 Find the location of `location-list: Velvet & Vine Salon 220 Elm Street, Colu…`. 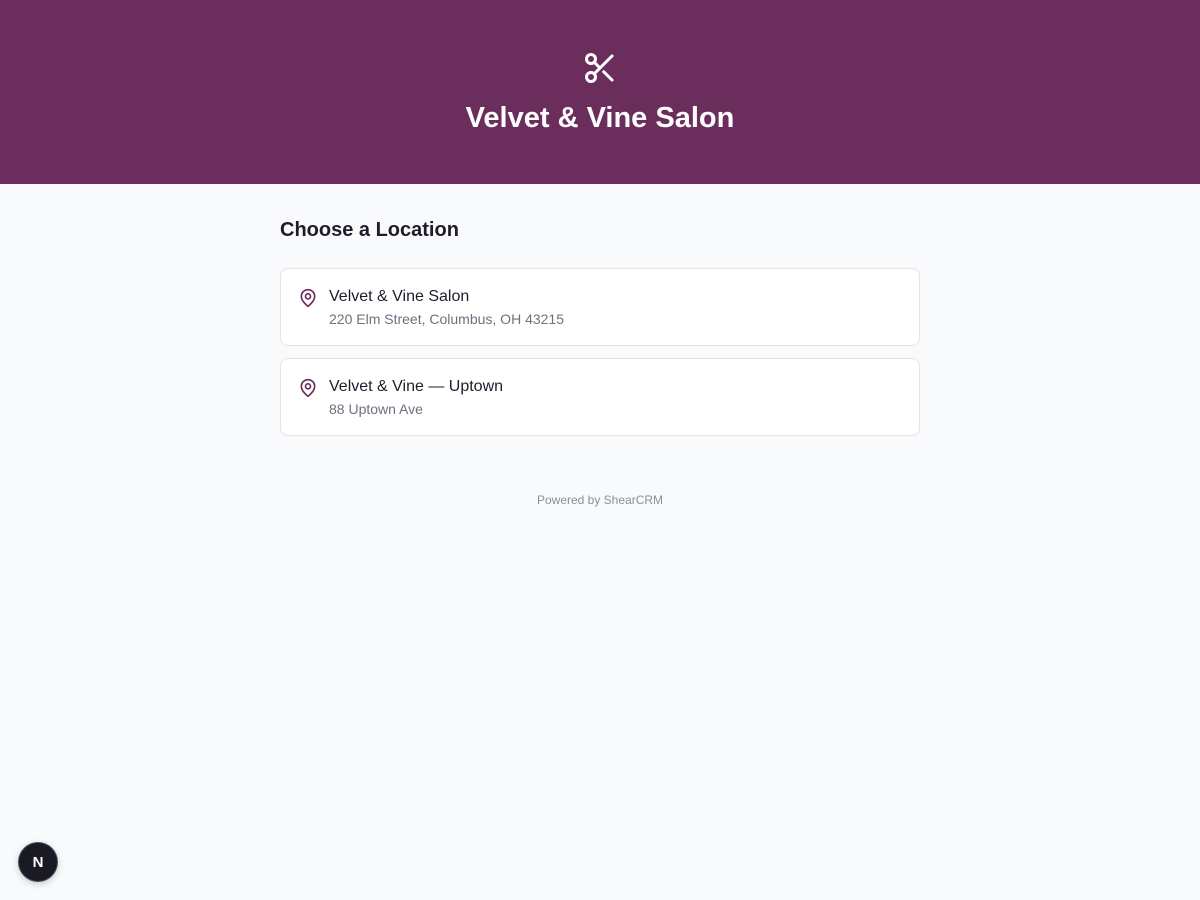

location-list: Velvet & Vine Salon 220 Elm Street, Colu… is located at coordinates (600, 352).